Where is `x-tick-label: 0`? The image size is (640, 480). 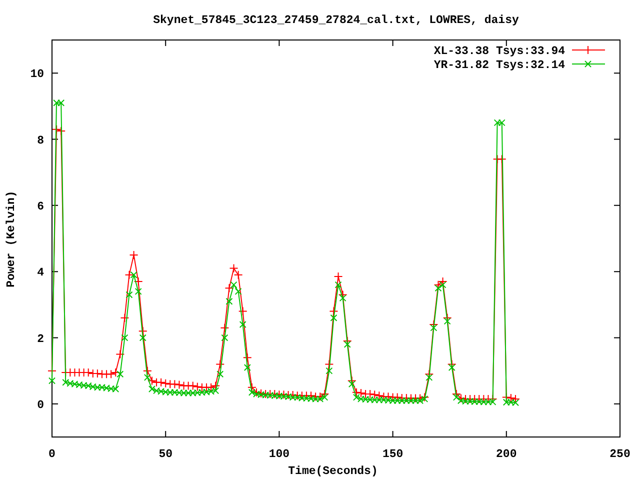
x-tick-label: 0 is located at coordinates (52, 454).